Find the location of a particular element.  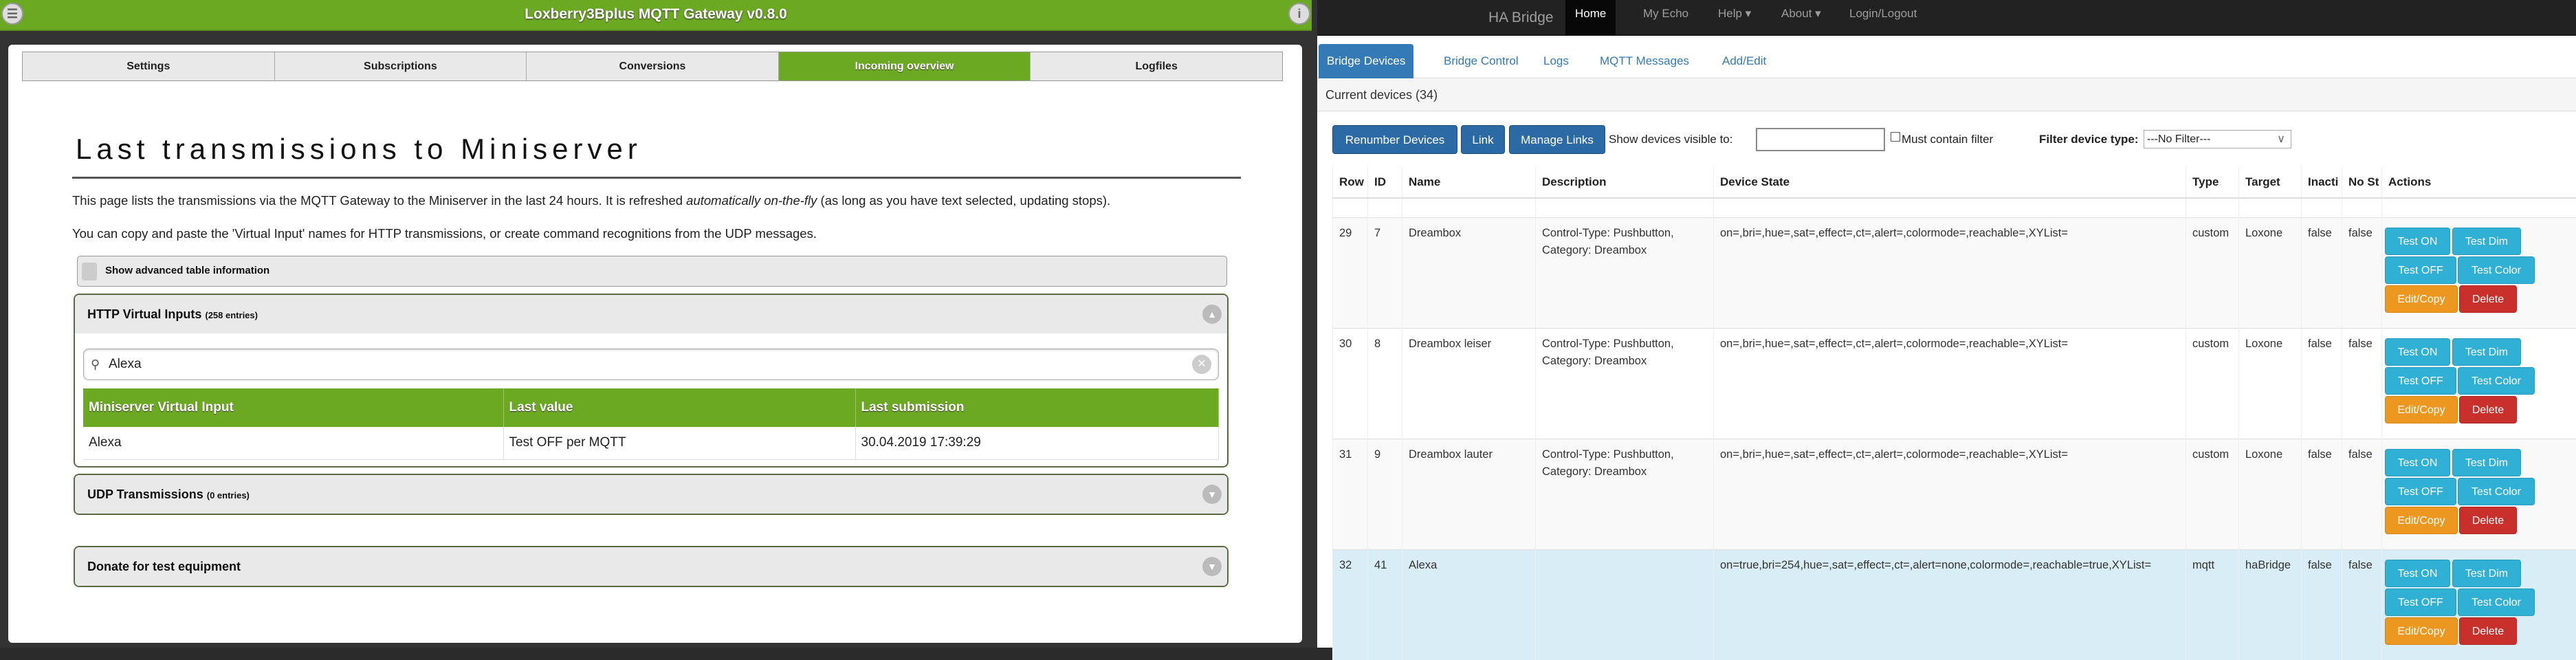

advanced-info-checkbox: Show advanced table information is located at coordinates (652, 271).